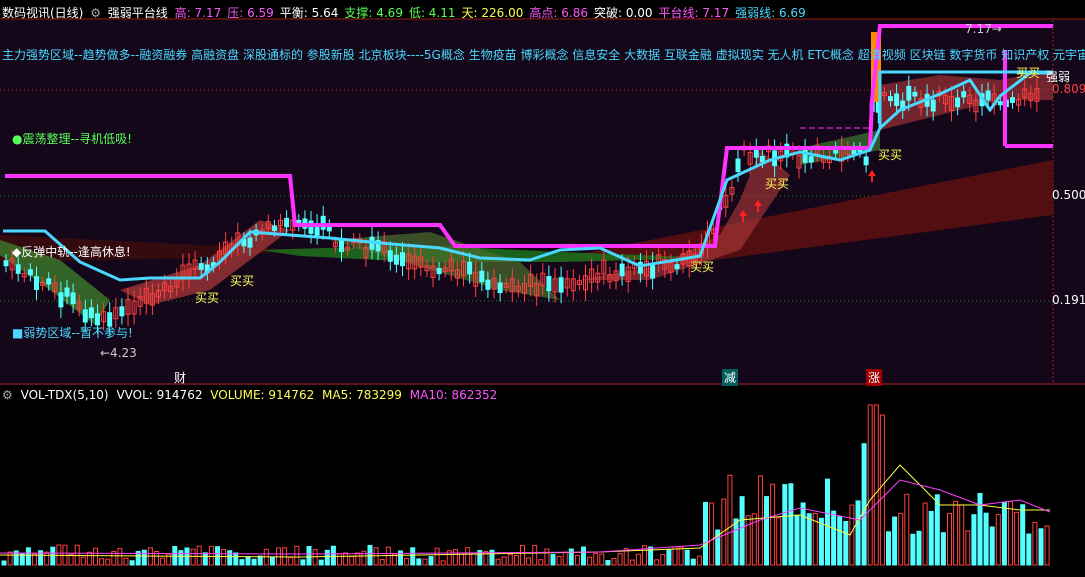 The height and width of the screenshot is (577, 1085). I want to click on event-marker-jian: 减, so click(730, 377).